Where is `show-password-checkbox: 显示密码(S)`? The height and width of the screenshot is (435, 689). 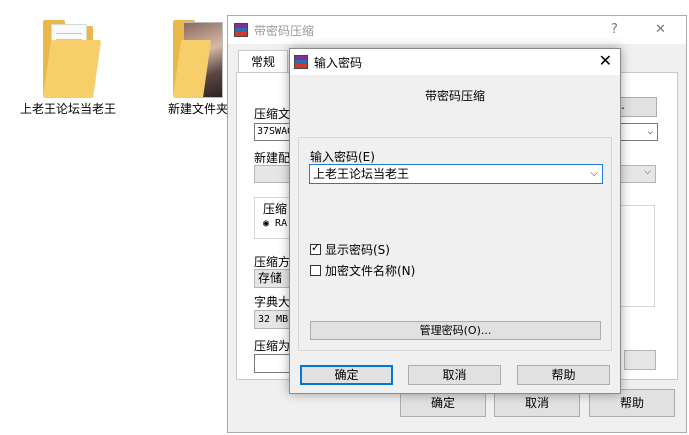
show-password-checkbox: 显示密码(S) is located at coordinates (350, 249).